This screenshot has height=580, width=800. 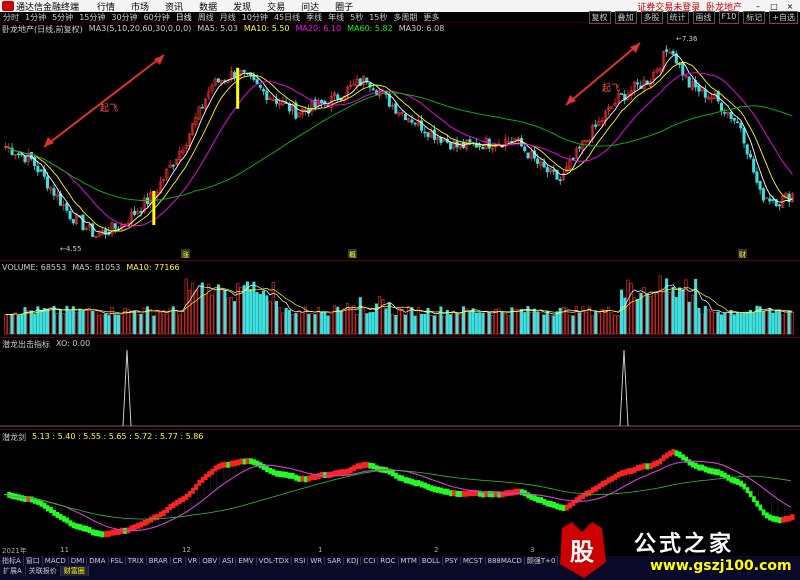 What do you see at coordinates (388, 561) in the screenshot?
I see `indicator-tab: ROC` at bounding box center [388, 561].